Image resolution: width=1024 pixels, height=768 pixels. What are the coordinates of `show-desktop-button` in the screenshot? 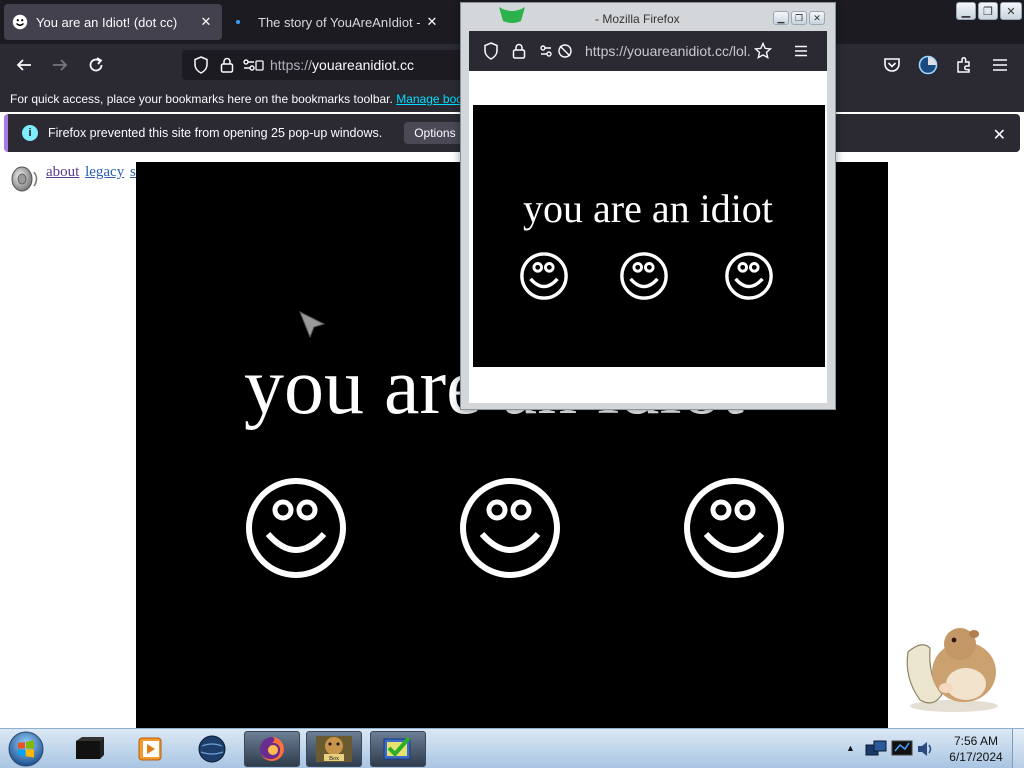 It's located at (1018, 748).